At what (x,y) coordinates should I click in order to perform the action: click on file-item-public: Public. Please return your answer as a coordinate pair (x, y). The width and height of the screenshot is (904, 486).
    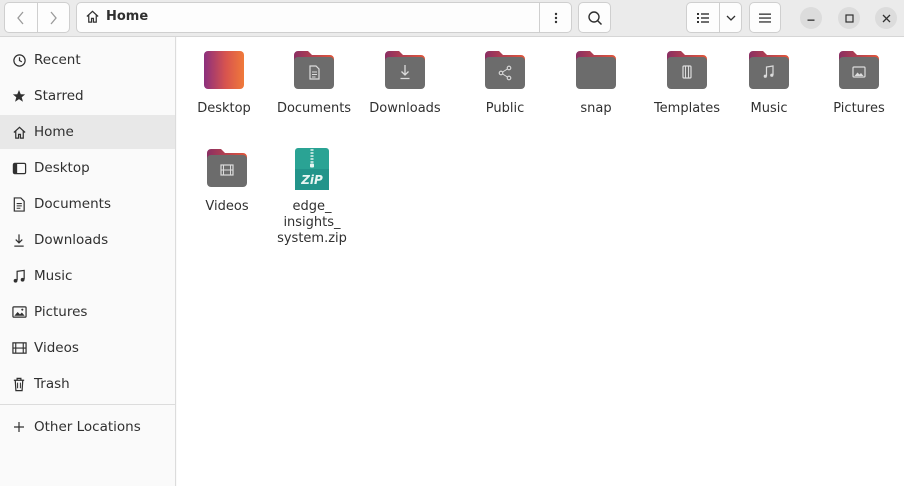
    Looking at the image, I should click on (505, 83).